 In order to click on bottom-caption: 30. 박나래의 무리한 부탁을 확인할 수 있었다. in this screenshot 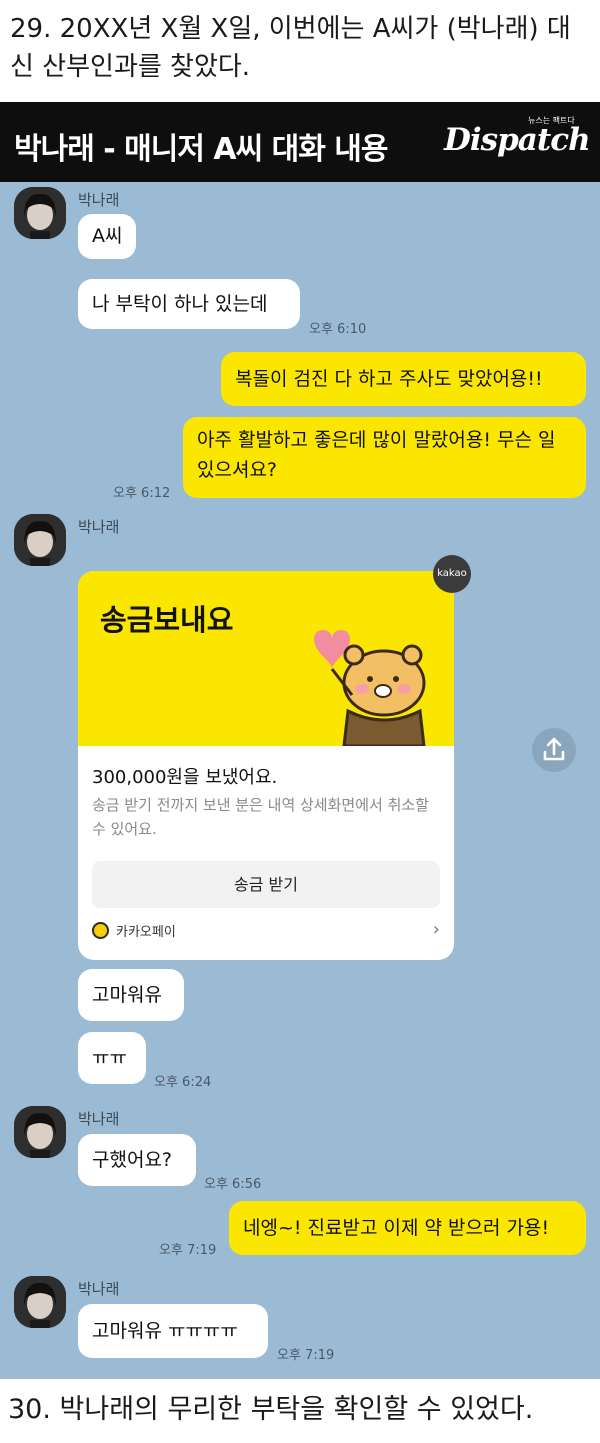, I will do `click(300, 1411)`.